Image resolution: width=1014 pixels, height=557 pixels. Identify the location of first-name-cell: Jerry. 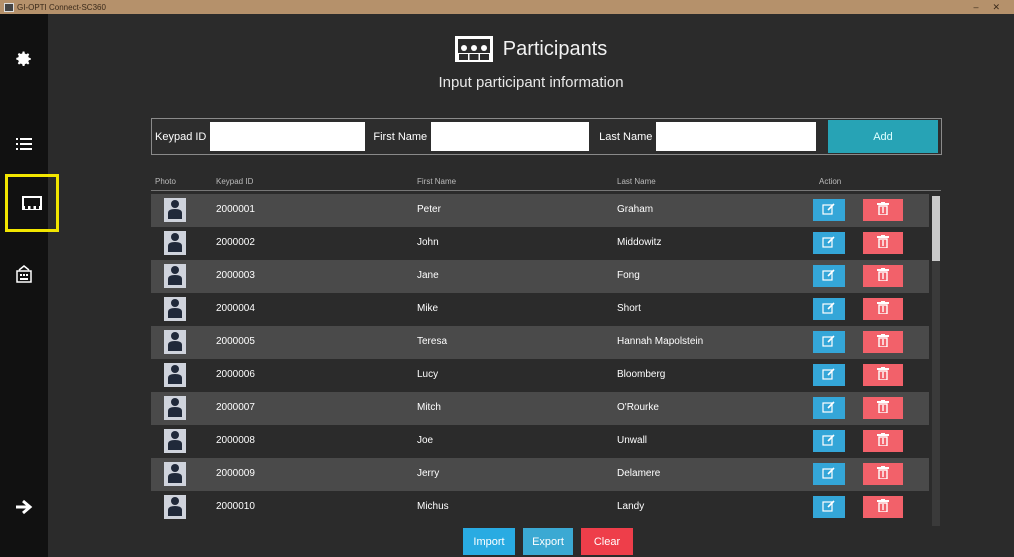
(428, 473).